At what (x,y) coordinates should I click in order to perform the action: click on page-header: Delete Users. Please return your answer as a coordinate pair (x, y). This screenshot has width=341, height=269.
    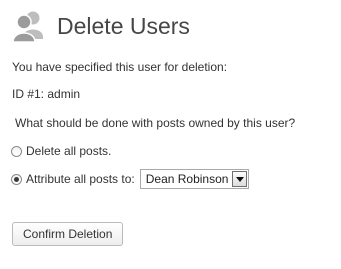
    Looking at the image, I should click on (100, 26).